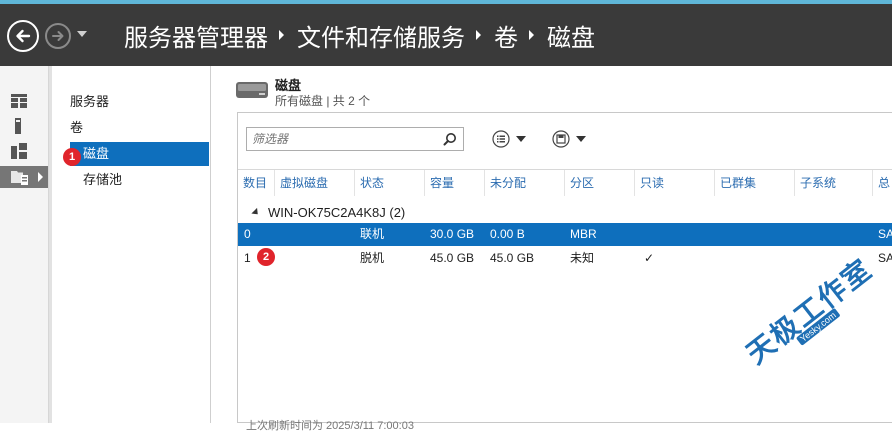  Describe the element at coordinates (19, 151) in the screenshot. I see `all-servers-icon` at that location.